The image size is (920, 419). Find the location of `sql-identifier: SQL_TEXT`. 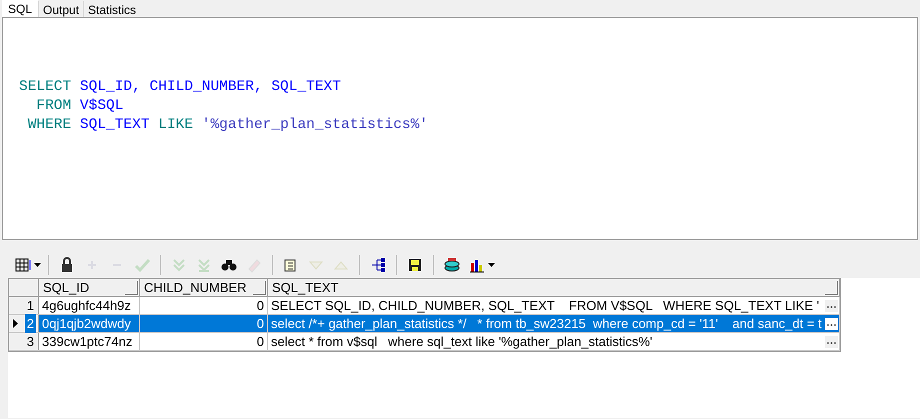

sql-identifier: SQL_TEXT is located at coordinates (115, 125).